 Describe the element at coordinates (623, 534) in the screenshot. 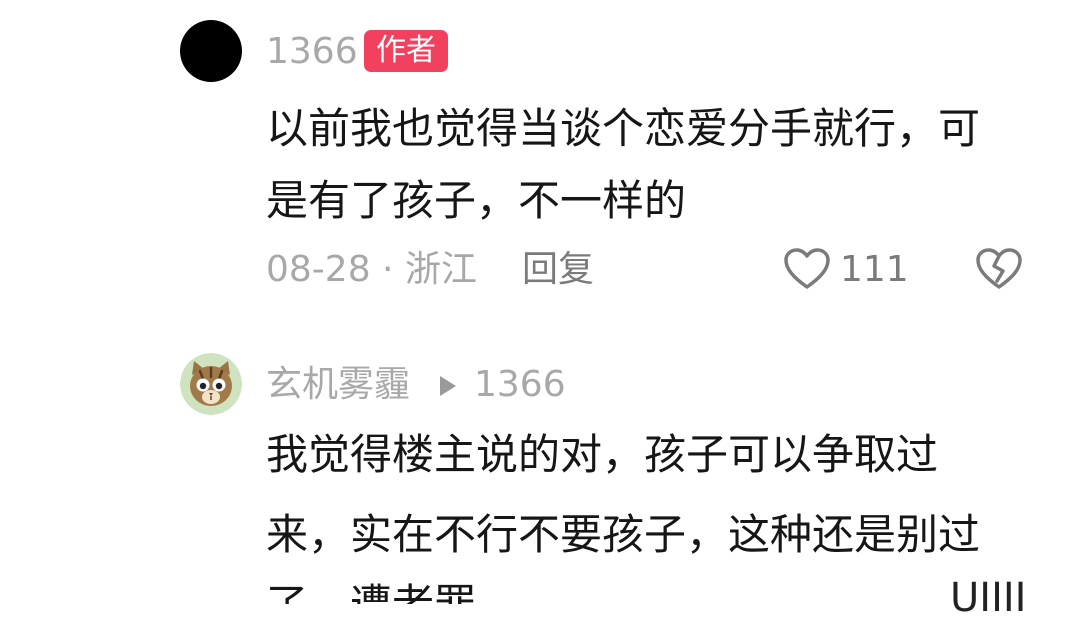

I see `reply-text-line: 来，实在不行不要孩子，这种还是别过` at that location.